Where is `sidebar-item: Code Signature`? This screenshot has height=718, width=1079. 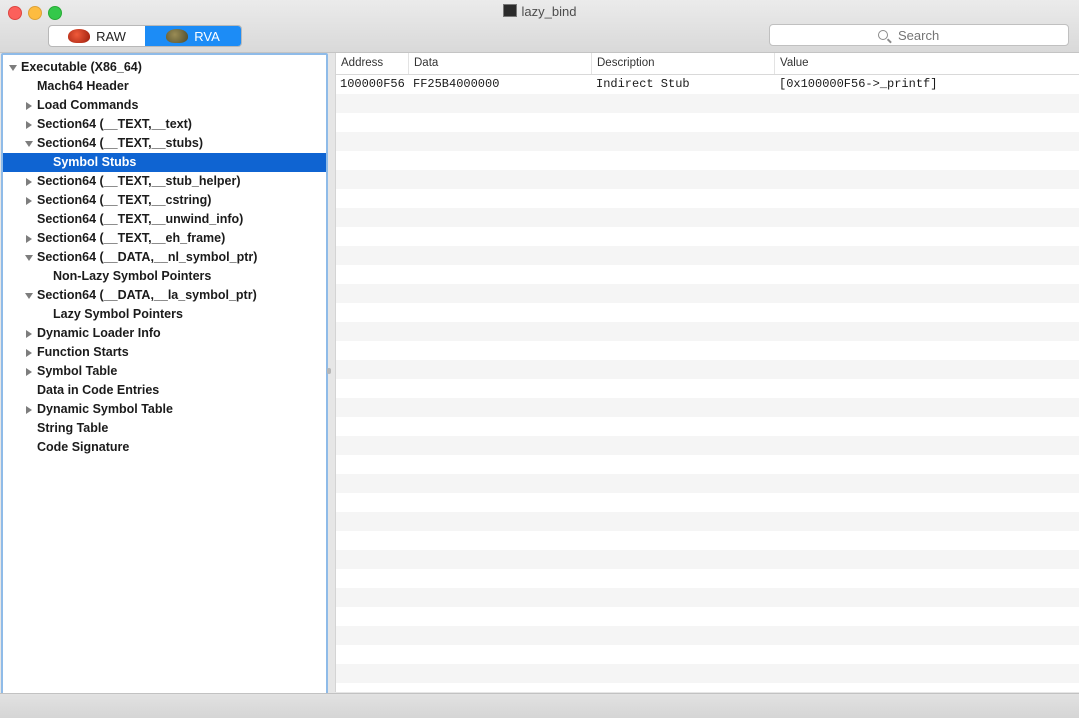
sidebar-item: Code Signature is located at coordinates (164, 447).